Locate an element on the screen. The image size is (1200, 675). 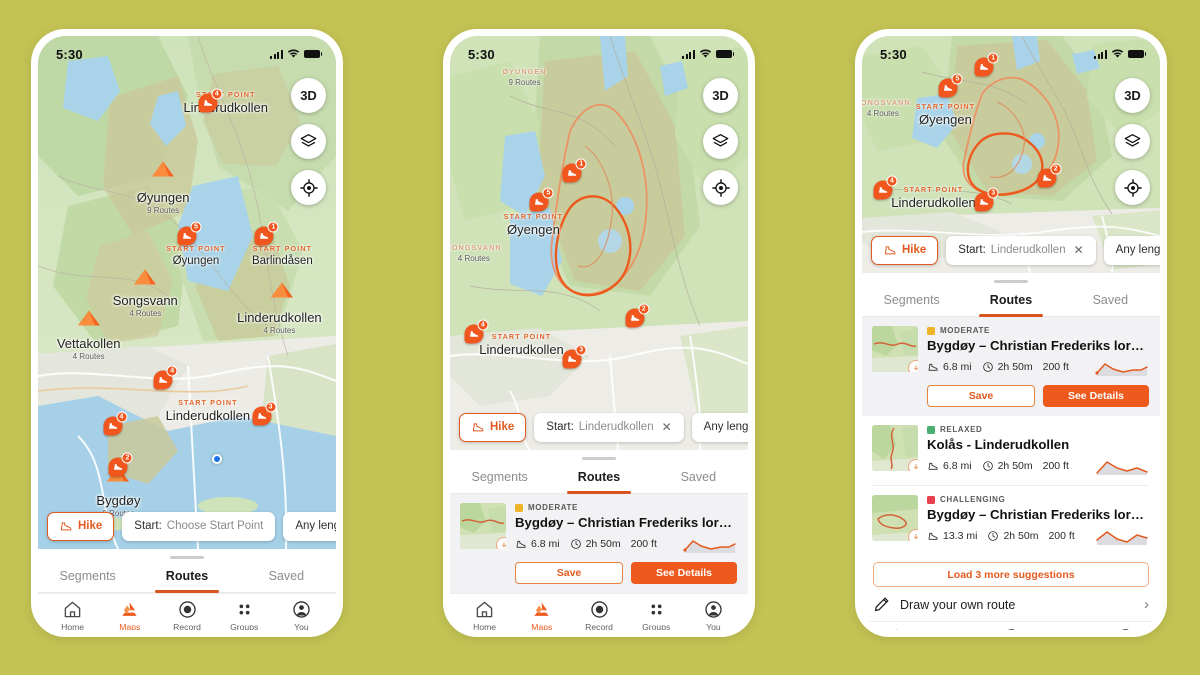
route-thumbnail is located at coordinates (483, 526).